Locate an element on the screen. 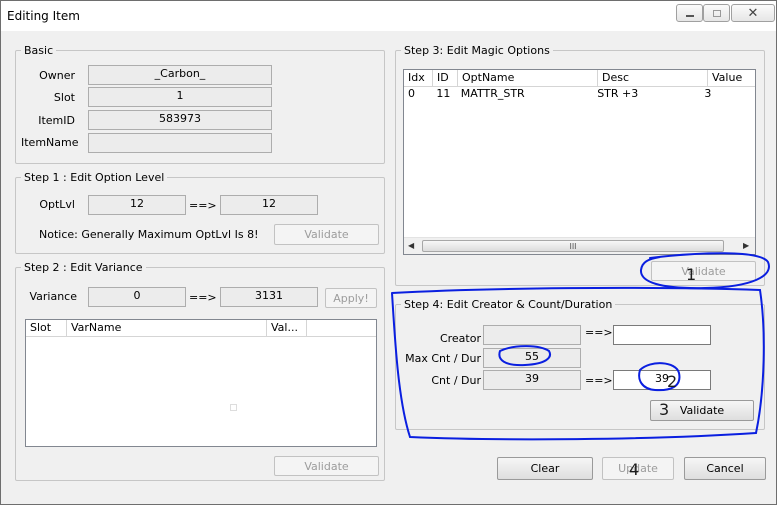 The height and width of the screenshot is (507, 779). annotation-mark-1: 1 is located at coordinates (691, 274).